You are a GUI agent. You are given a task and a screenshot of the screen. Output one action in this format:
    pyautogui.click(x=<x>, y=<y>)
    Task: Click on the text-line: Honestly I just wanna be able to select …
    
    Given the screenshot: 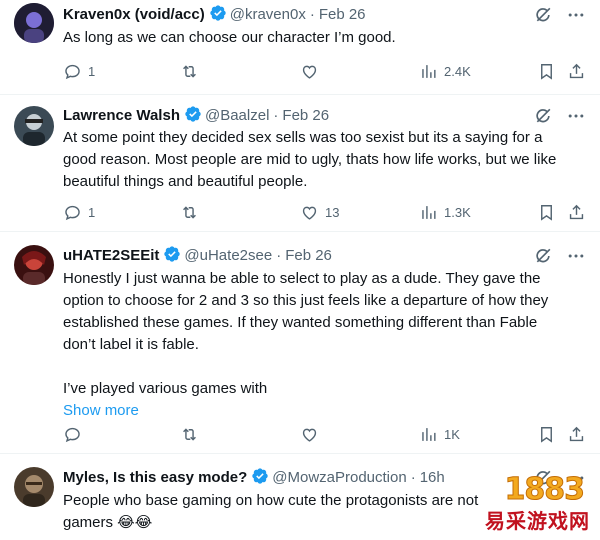 What is the action you would take?
    pyautogui.click(x=302, y=278)
    